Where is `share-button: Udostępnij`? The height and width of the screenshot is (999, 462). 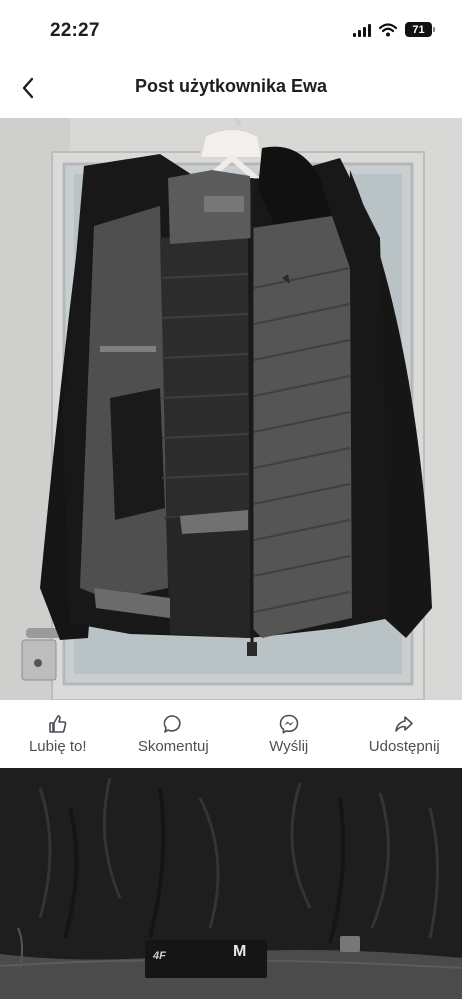 share-button: Udostępnij is located at coordinates (404, 734).